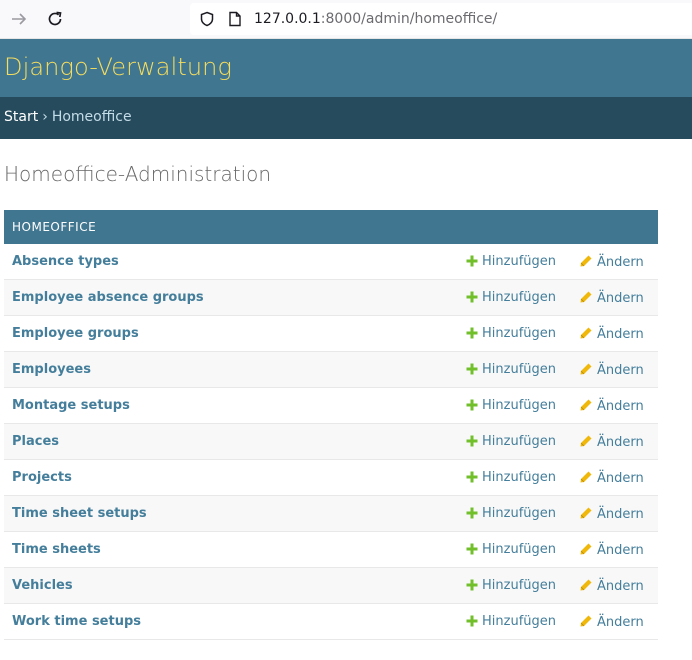 This screenshot has height=660, width=692. Describe the element at coordinates (346, 68) in the screenshot. I see `site-header: Django-Verwaltung` at that location.